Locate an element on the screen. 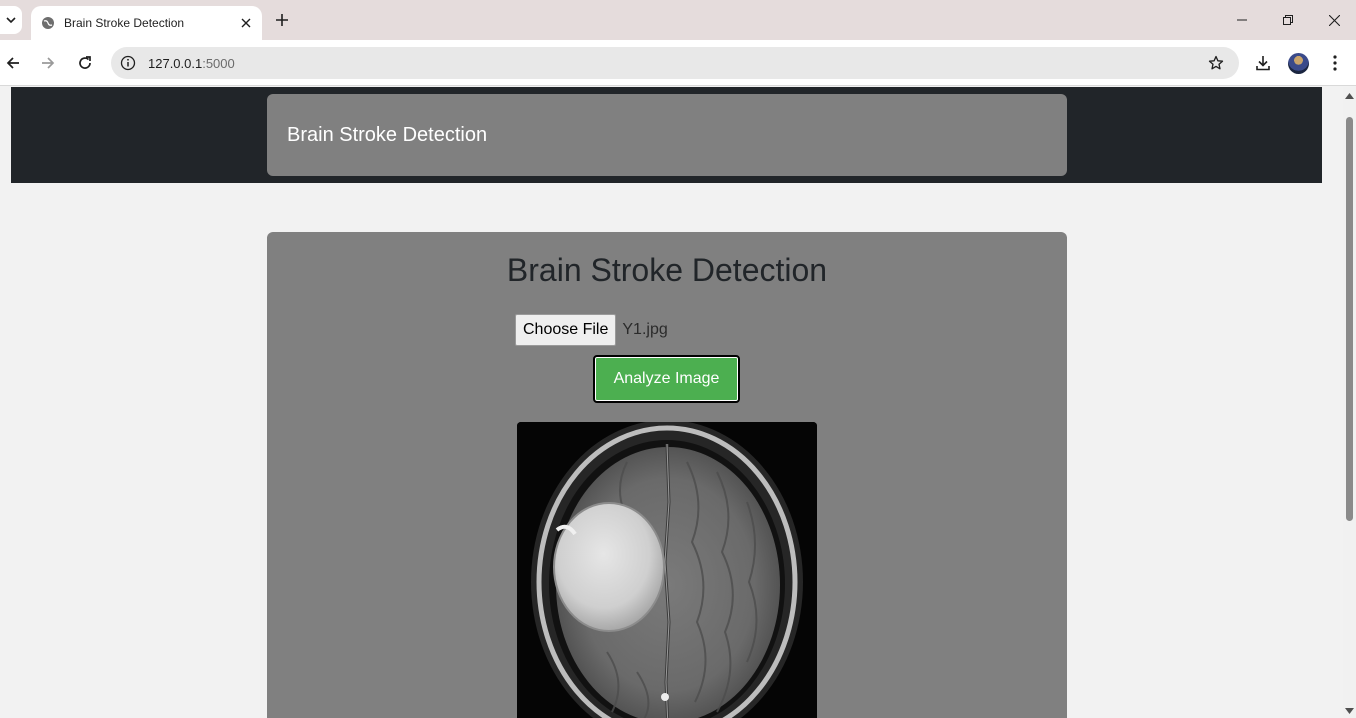  download-icon is located at coordinates (1263, 63).